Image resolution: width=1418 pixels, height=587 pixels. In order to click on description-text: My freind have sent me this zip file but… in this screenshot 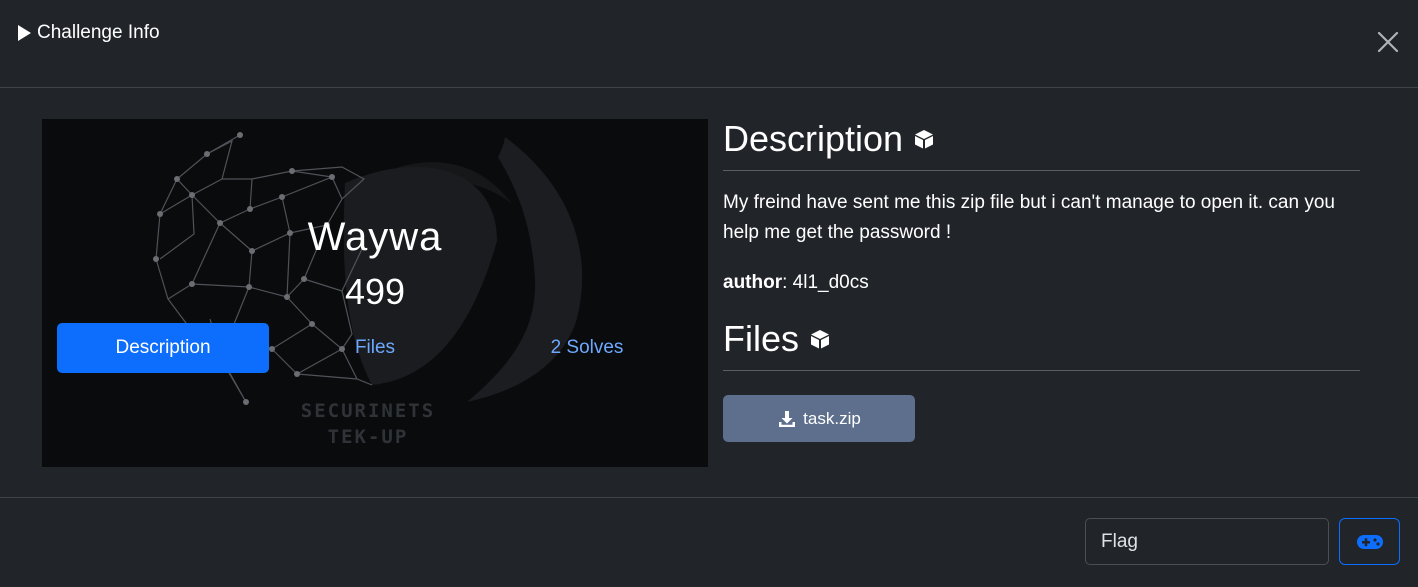, I will do `click(1029, 217)`.